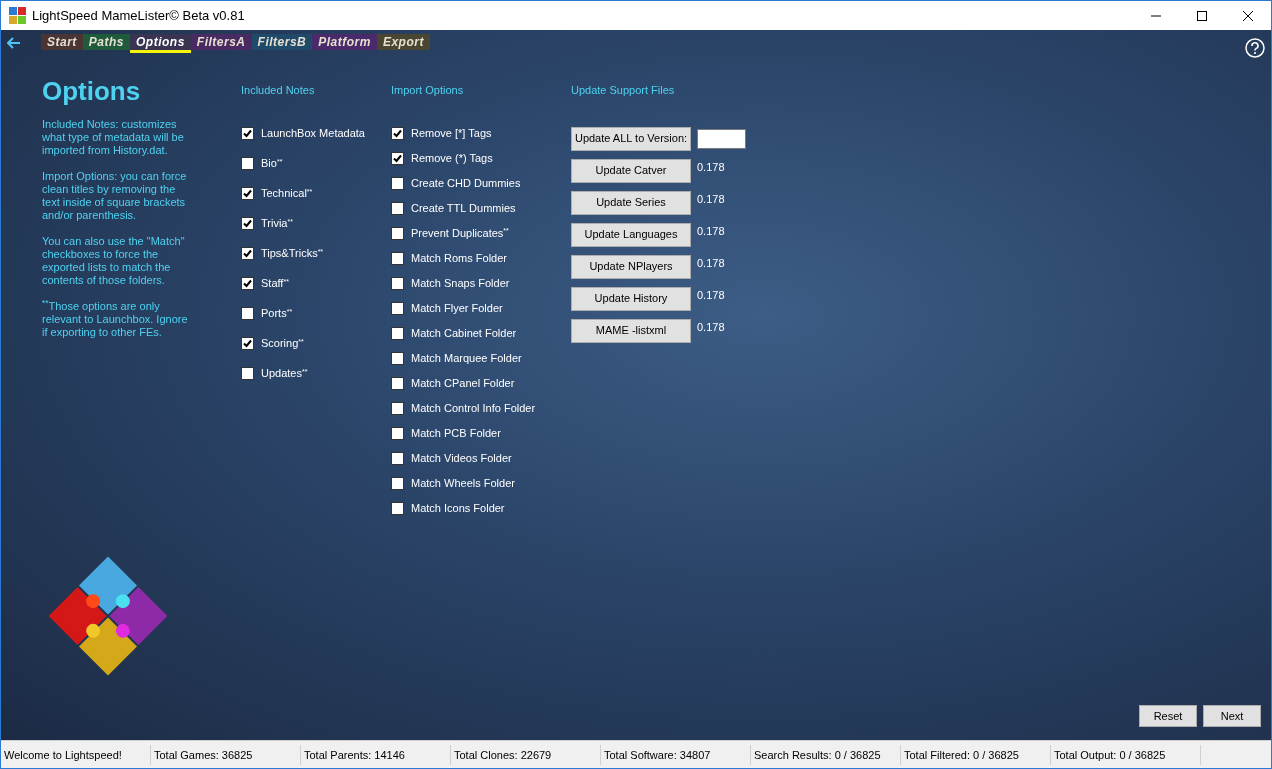  Describe the element at coordinates (221, 41) in the screenshot. I see `tab: FiltersA` at that location.